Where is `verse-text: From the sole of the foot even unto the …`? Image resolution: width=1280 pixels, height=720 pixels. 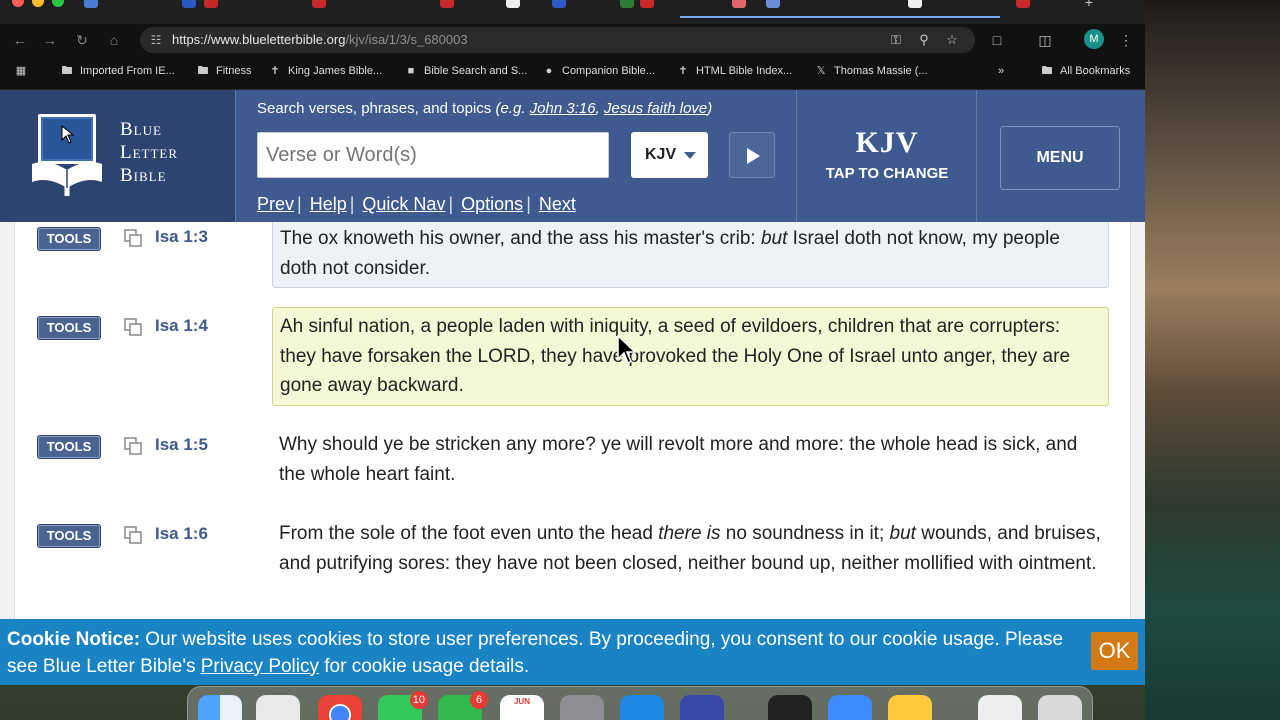 verse-text: From the sole of the foot even unto the … is located at coordinates (690, 548).